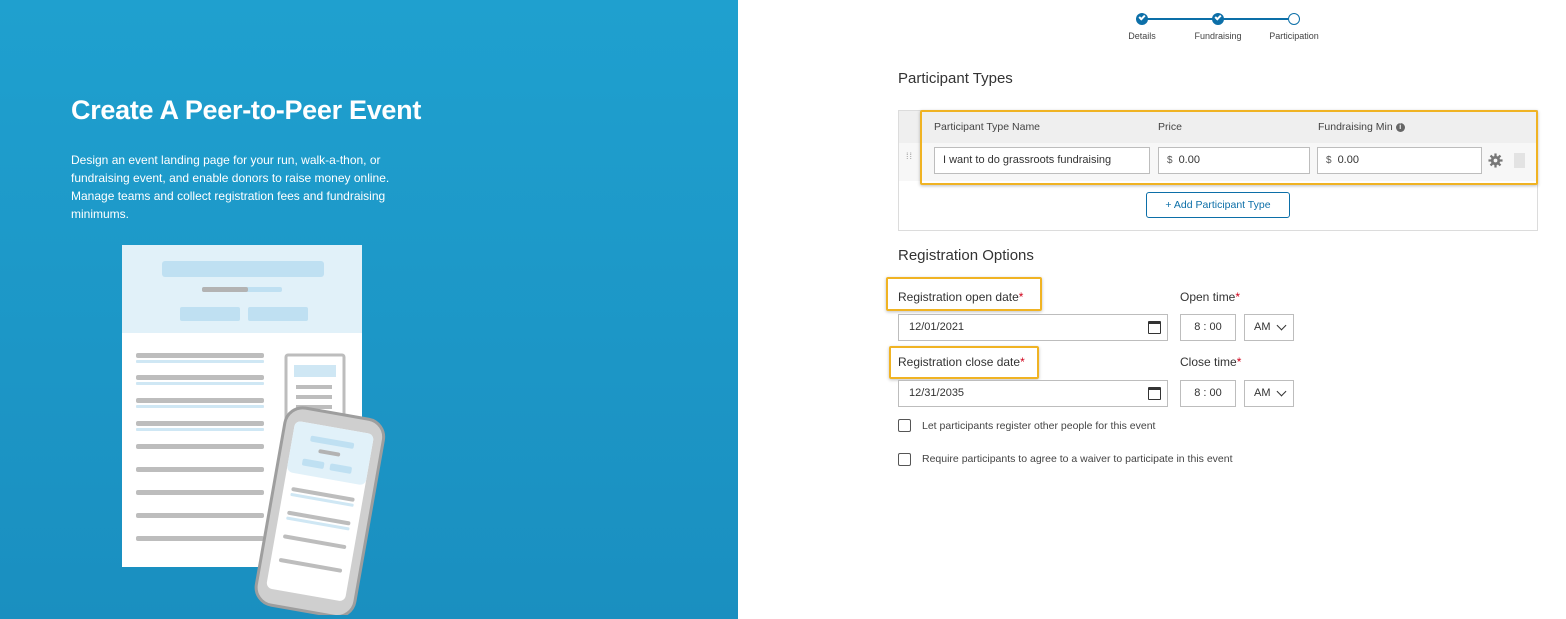 This screenshot has width=1566, height=619. What do you see at coordinates (1208, 327) in the screenshot?
I see `open-time-input: 8 : 00` at bounding box center [1208, 327].